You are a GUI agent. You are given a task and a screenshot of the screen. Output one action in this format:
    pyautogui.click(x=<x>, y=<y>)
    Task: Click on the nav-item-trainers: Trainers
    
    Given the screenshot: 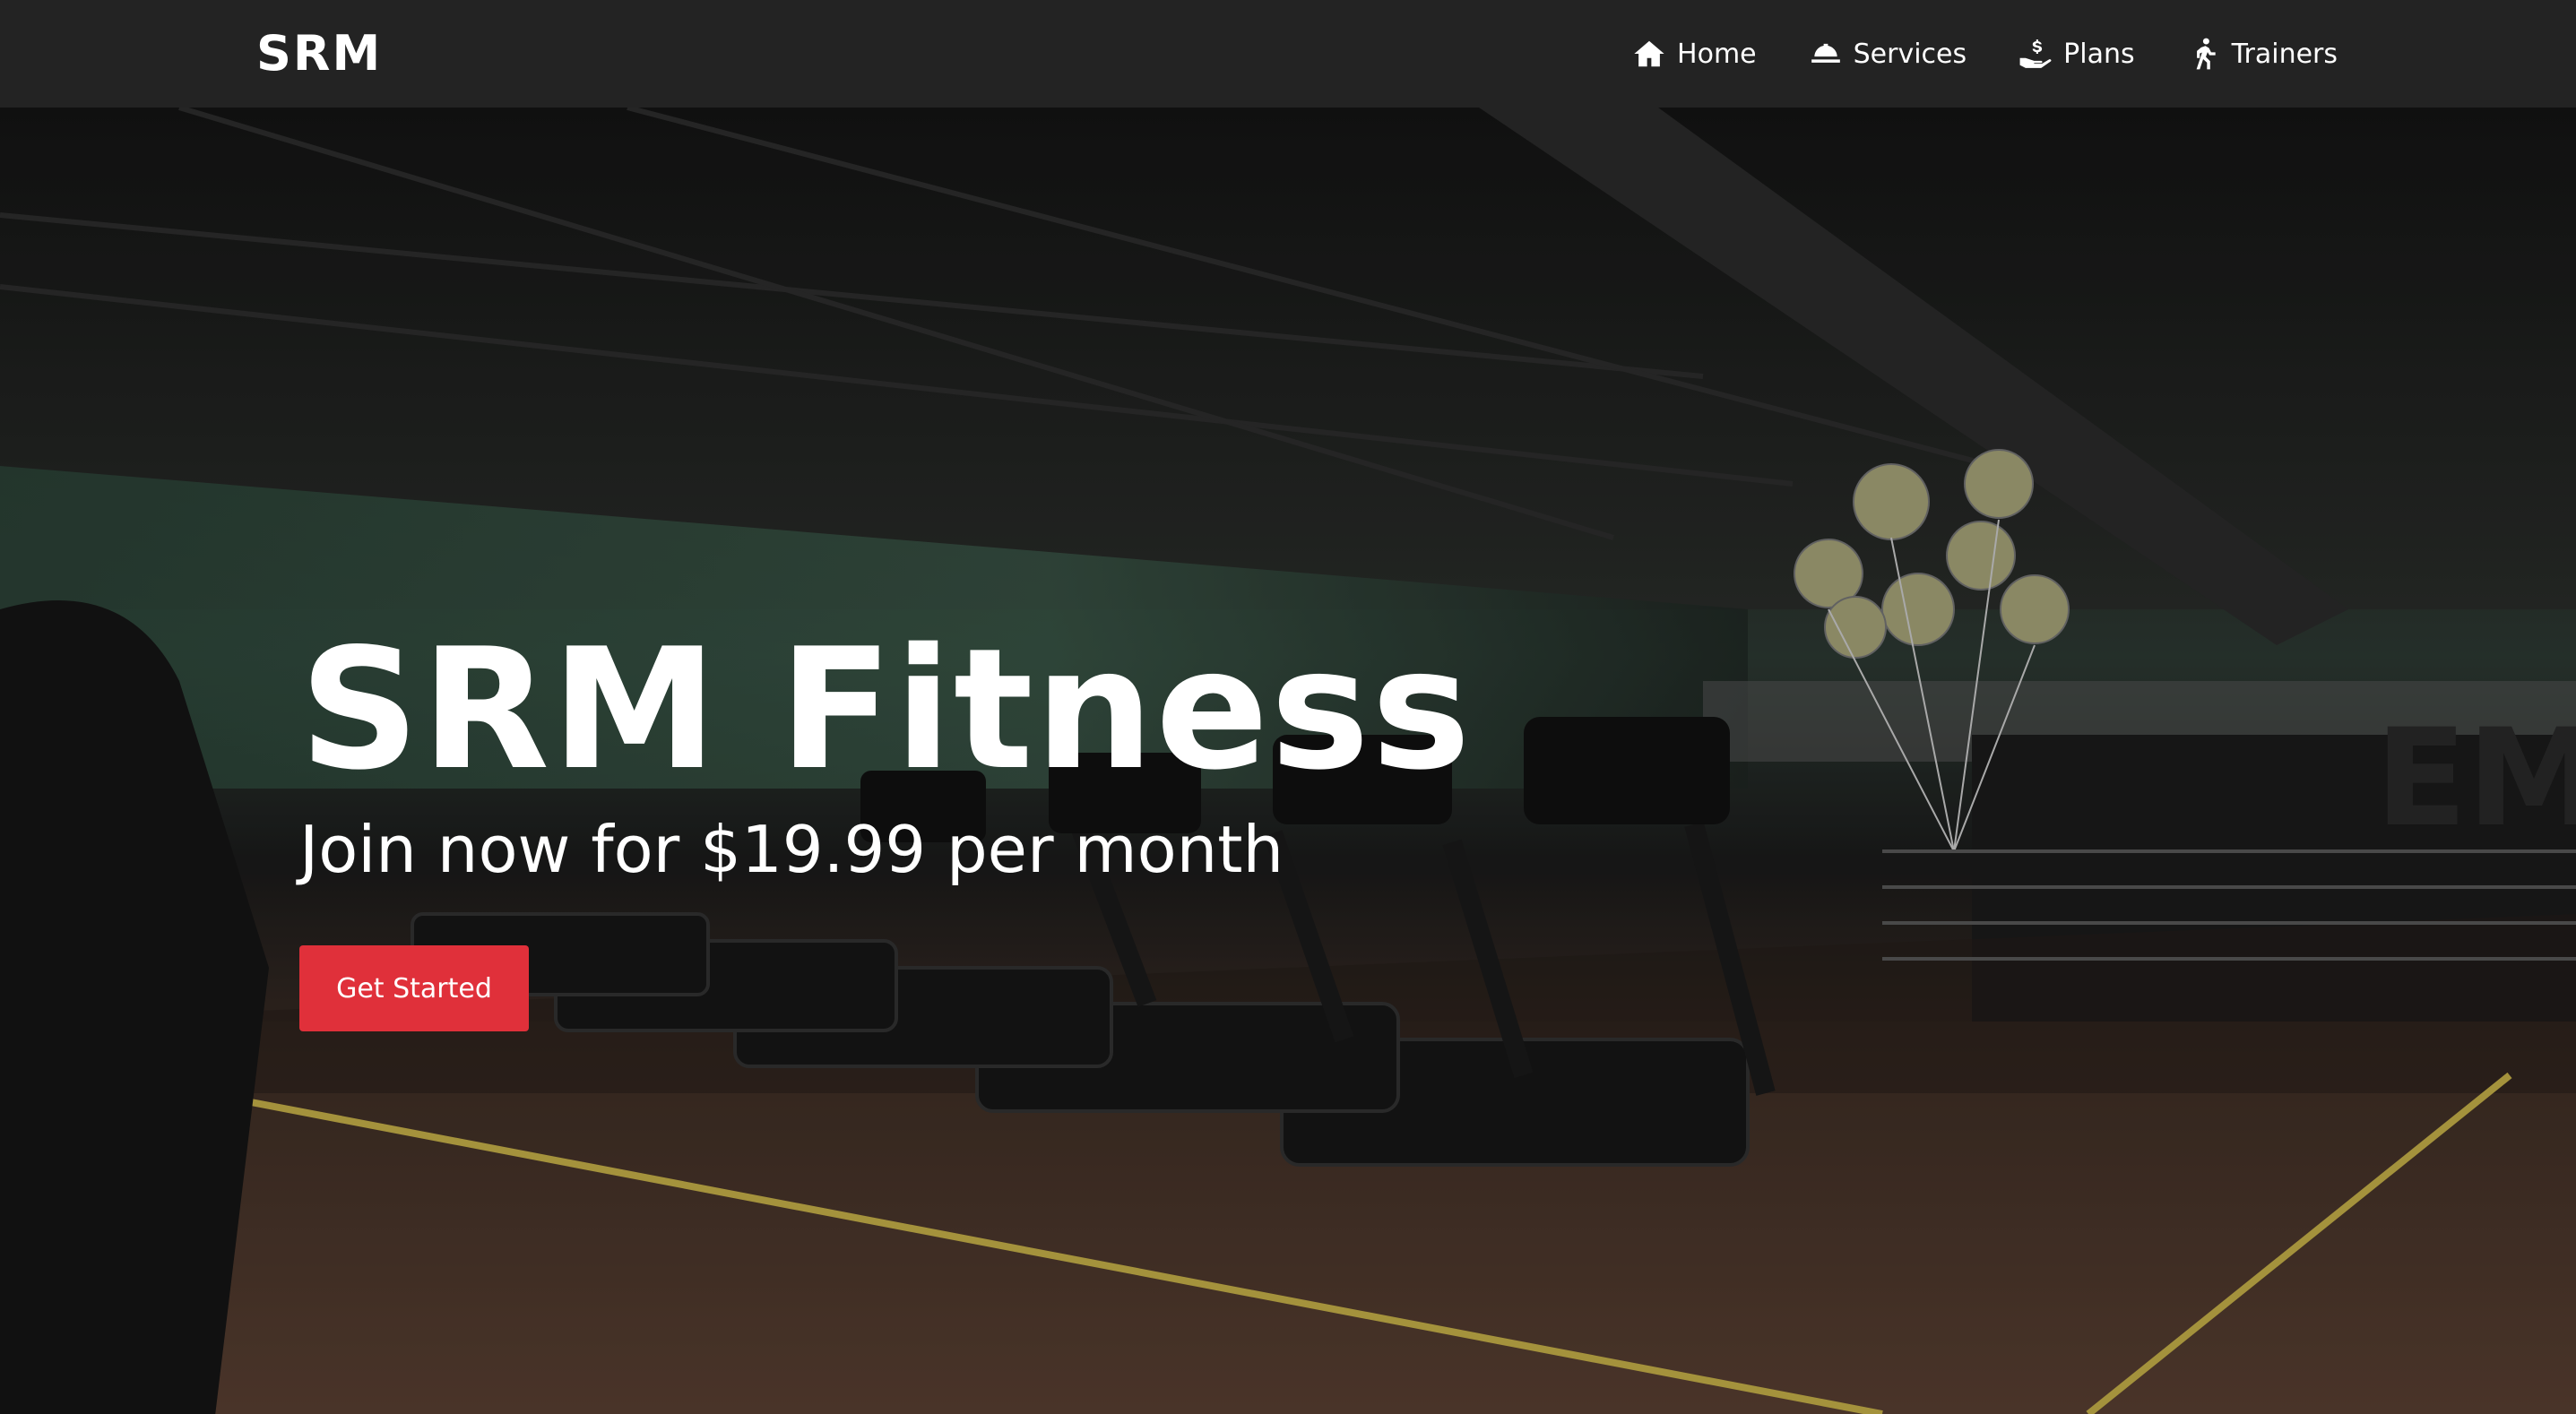 What is the action you would take?
    pyautogui.click(x=2249, y=54)
    